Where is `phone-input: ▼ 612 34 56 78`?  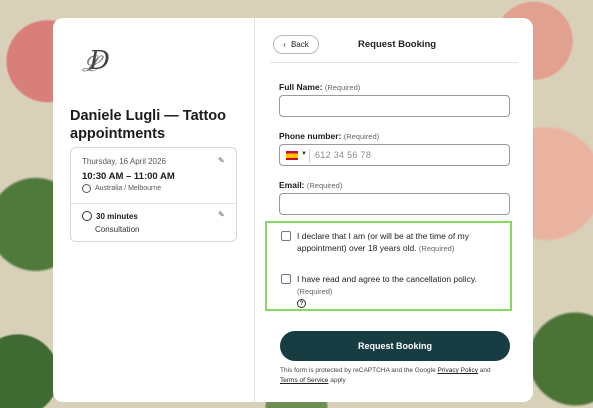 phone-input: ▼ 612 34 56 78 is located at coordinates (394, 155).